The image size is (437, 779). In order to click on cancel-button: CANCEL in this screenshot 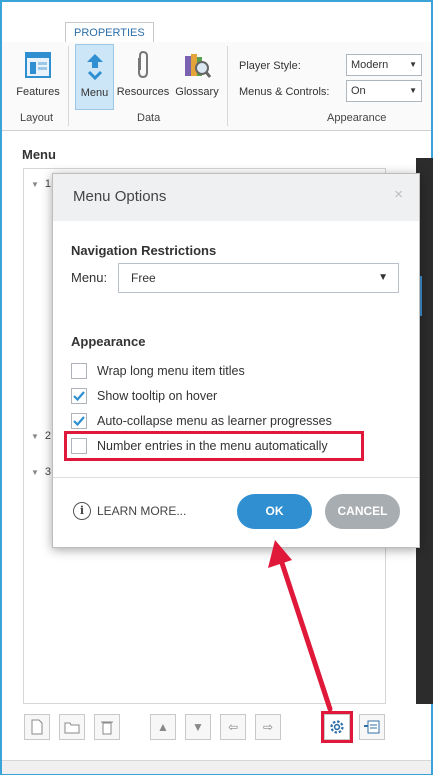, I will do `click(362, 511)`.